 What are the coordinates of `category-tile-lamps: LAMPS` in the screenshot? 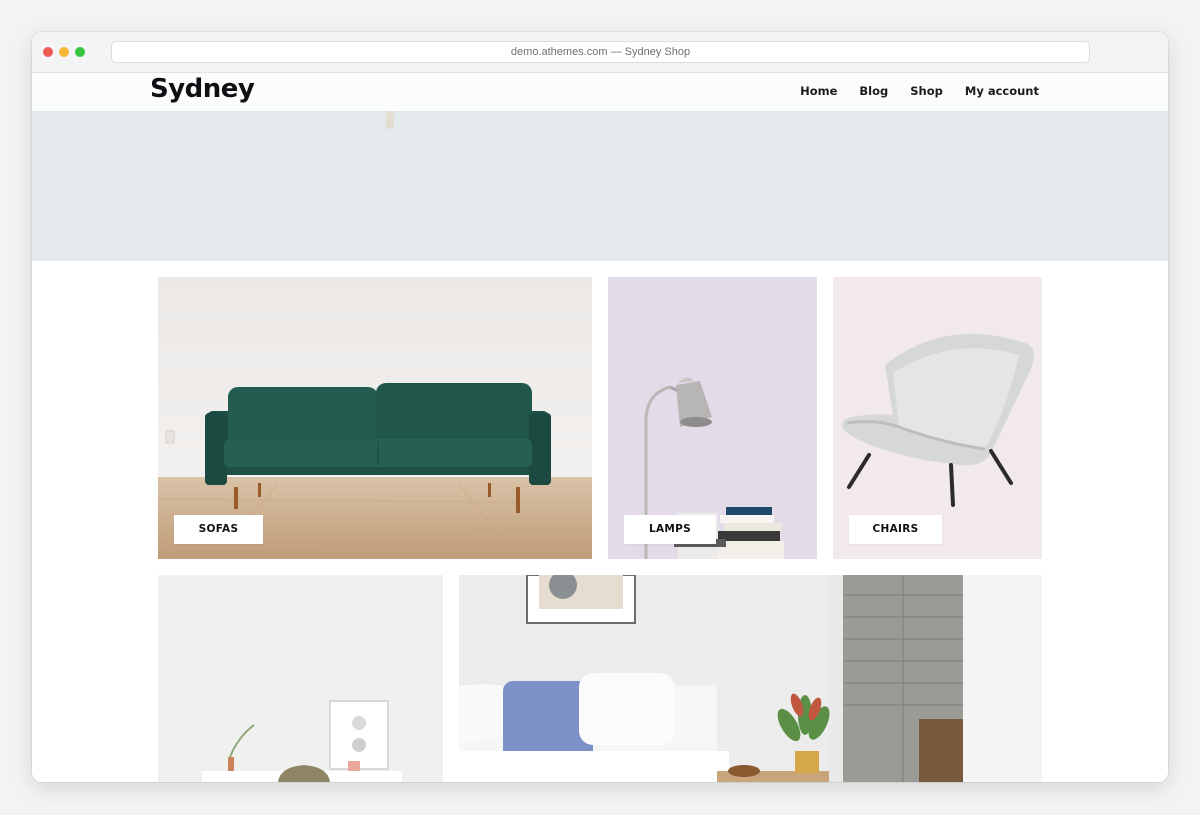 It's located at (712, 418).